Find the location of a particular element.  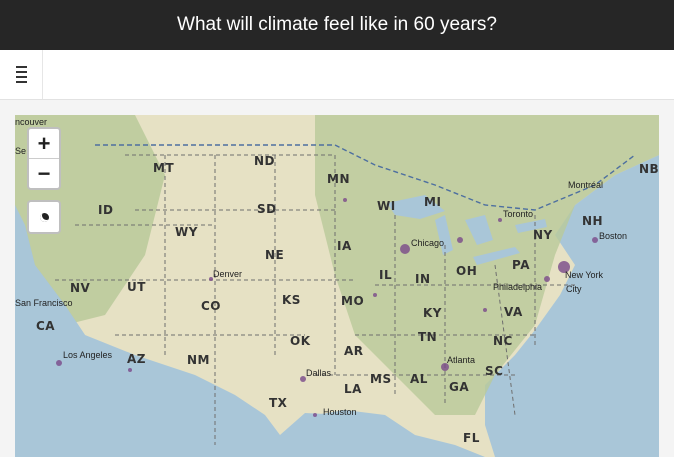

svg-text: FL is located at coordinates (471, 438).